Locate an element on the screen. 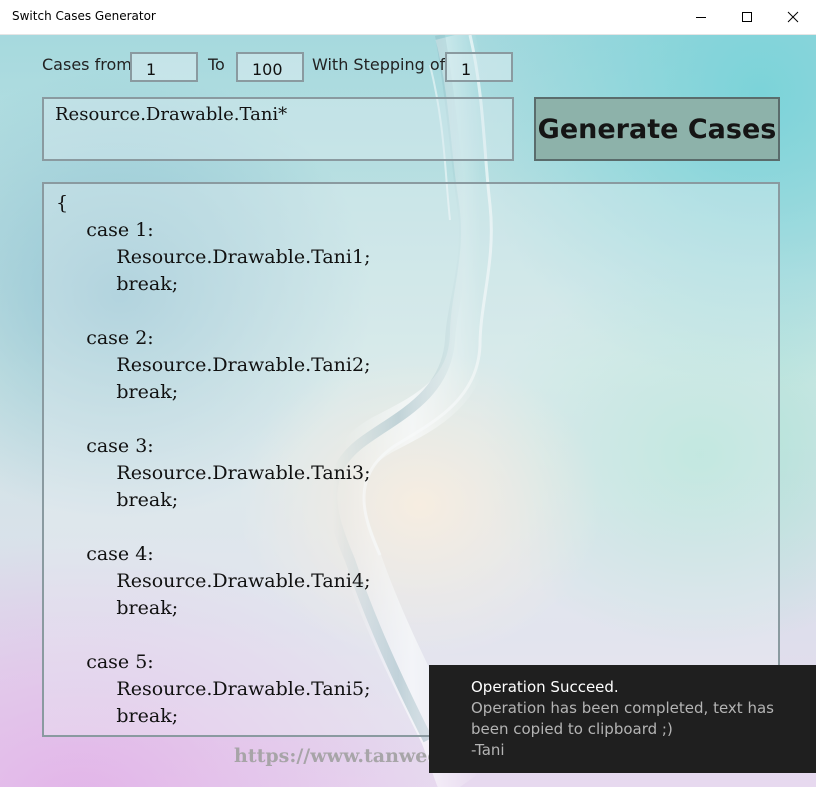 This screenshot has width=816, height=787. maximize-button is located at coordinates (747, 17).